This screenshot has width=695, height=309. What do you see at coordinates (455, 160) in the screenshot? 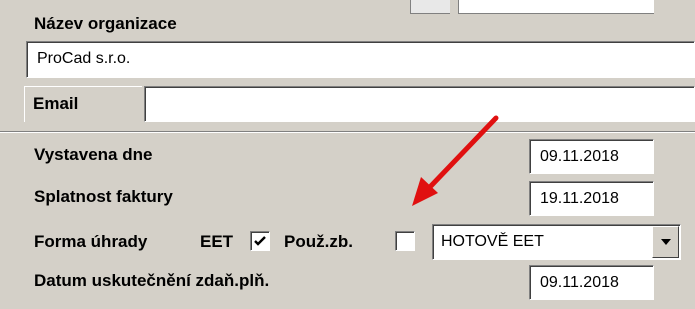
I see `annotation-arrow` at bounding box center [455, 160].